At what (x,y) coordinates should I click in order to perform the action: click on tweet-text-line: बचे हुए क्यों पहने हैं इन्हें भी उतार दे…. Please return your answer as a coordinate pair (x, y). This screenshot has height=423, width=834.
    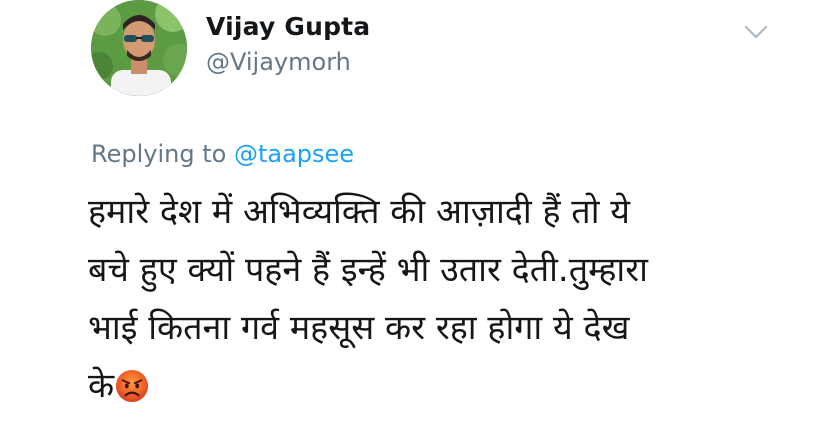
    Looking at the image, I should click on (368, 270).